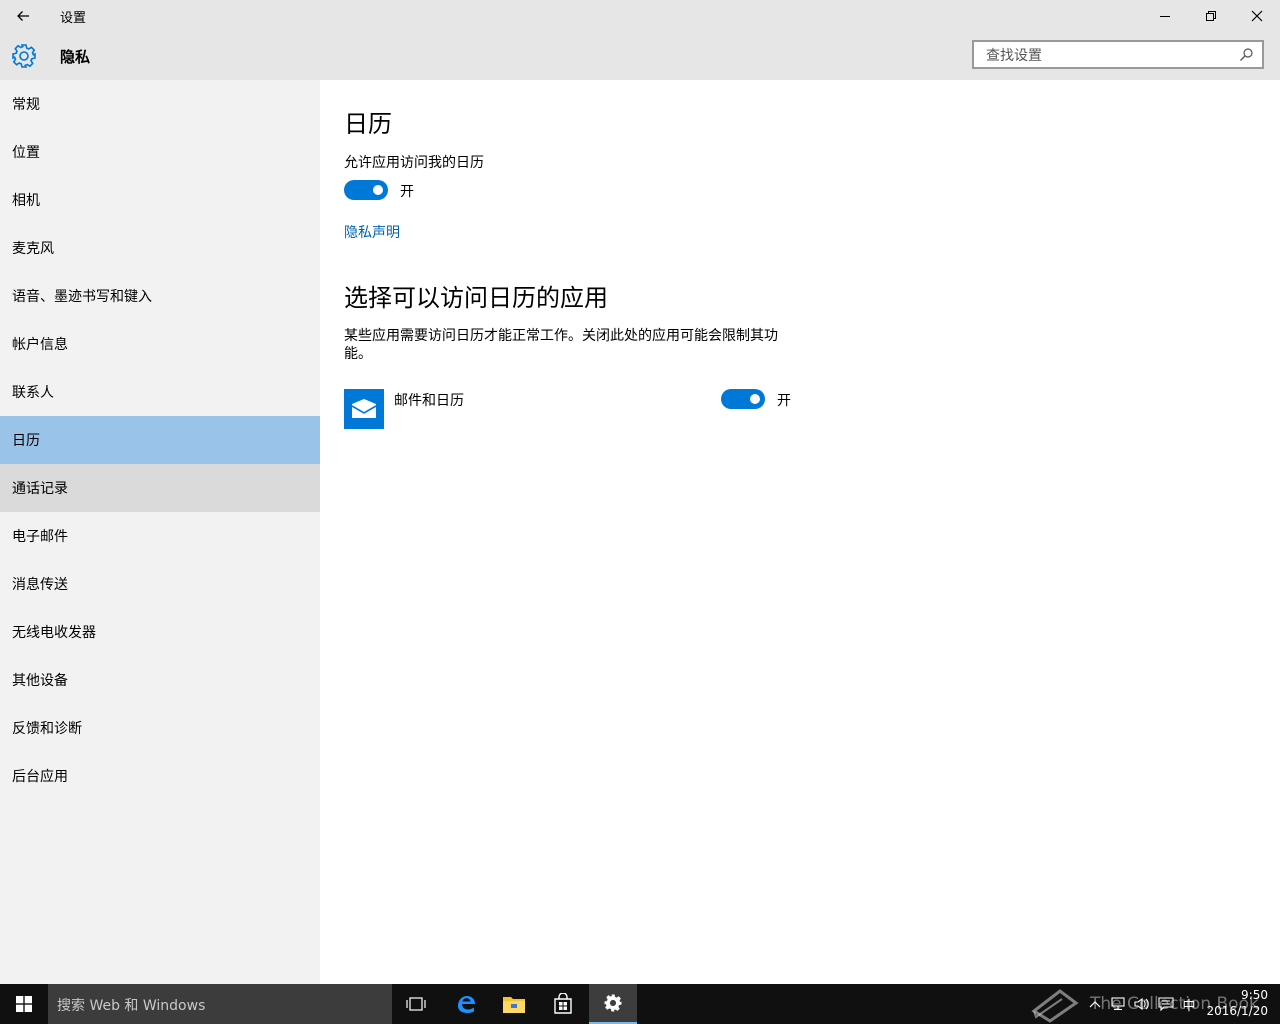 The image size is (1280, 1024). What do you see at coordinates (160, 488) in the screenshot?
I see `sidebar-item-call-history: 通话记录` at bounding box center [160, 488].